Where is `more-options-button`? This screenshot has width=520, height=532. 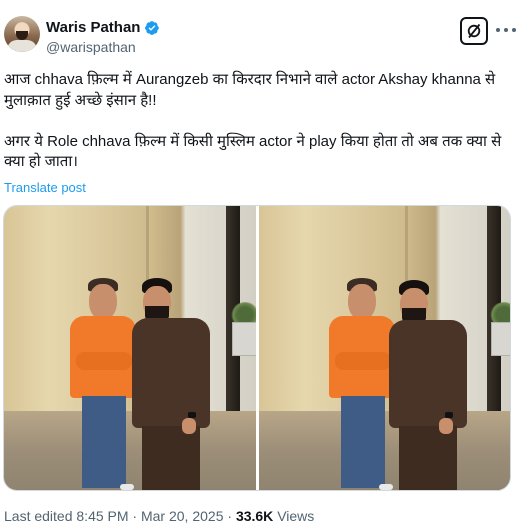 more-options-button is located at coordinates (506, 30).